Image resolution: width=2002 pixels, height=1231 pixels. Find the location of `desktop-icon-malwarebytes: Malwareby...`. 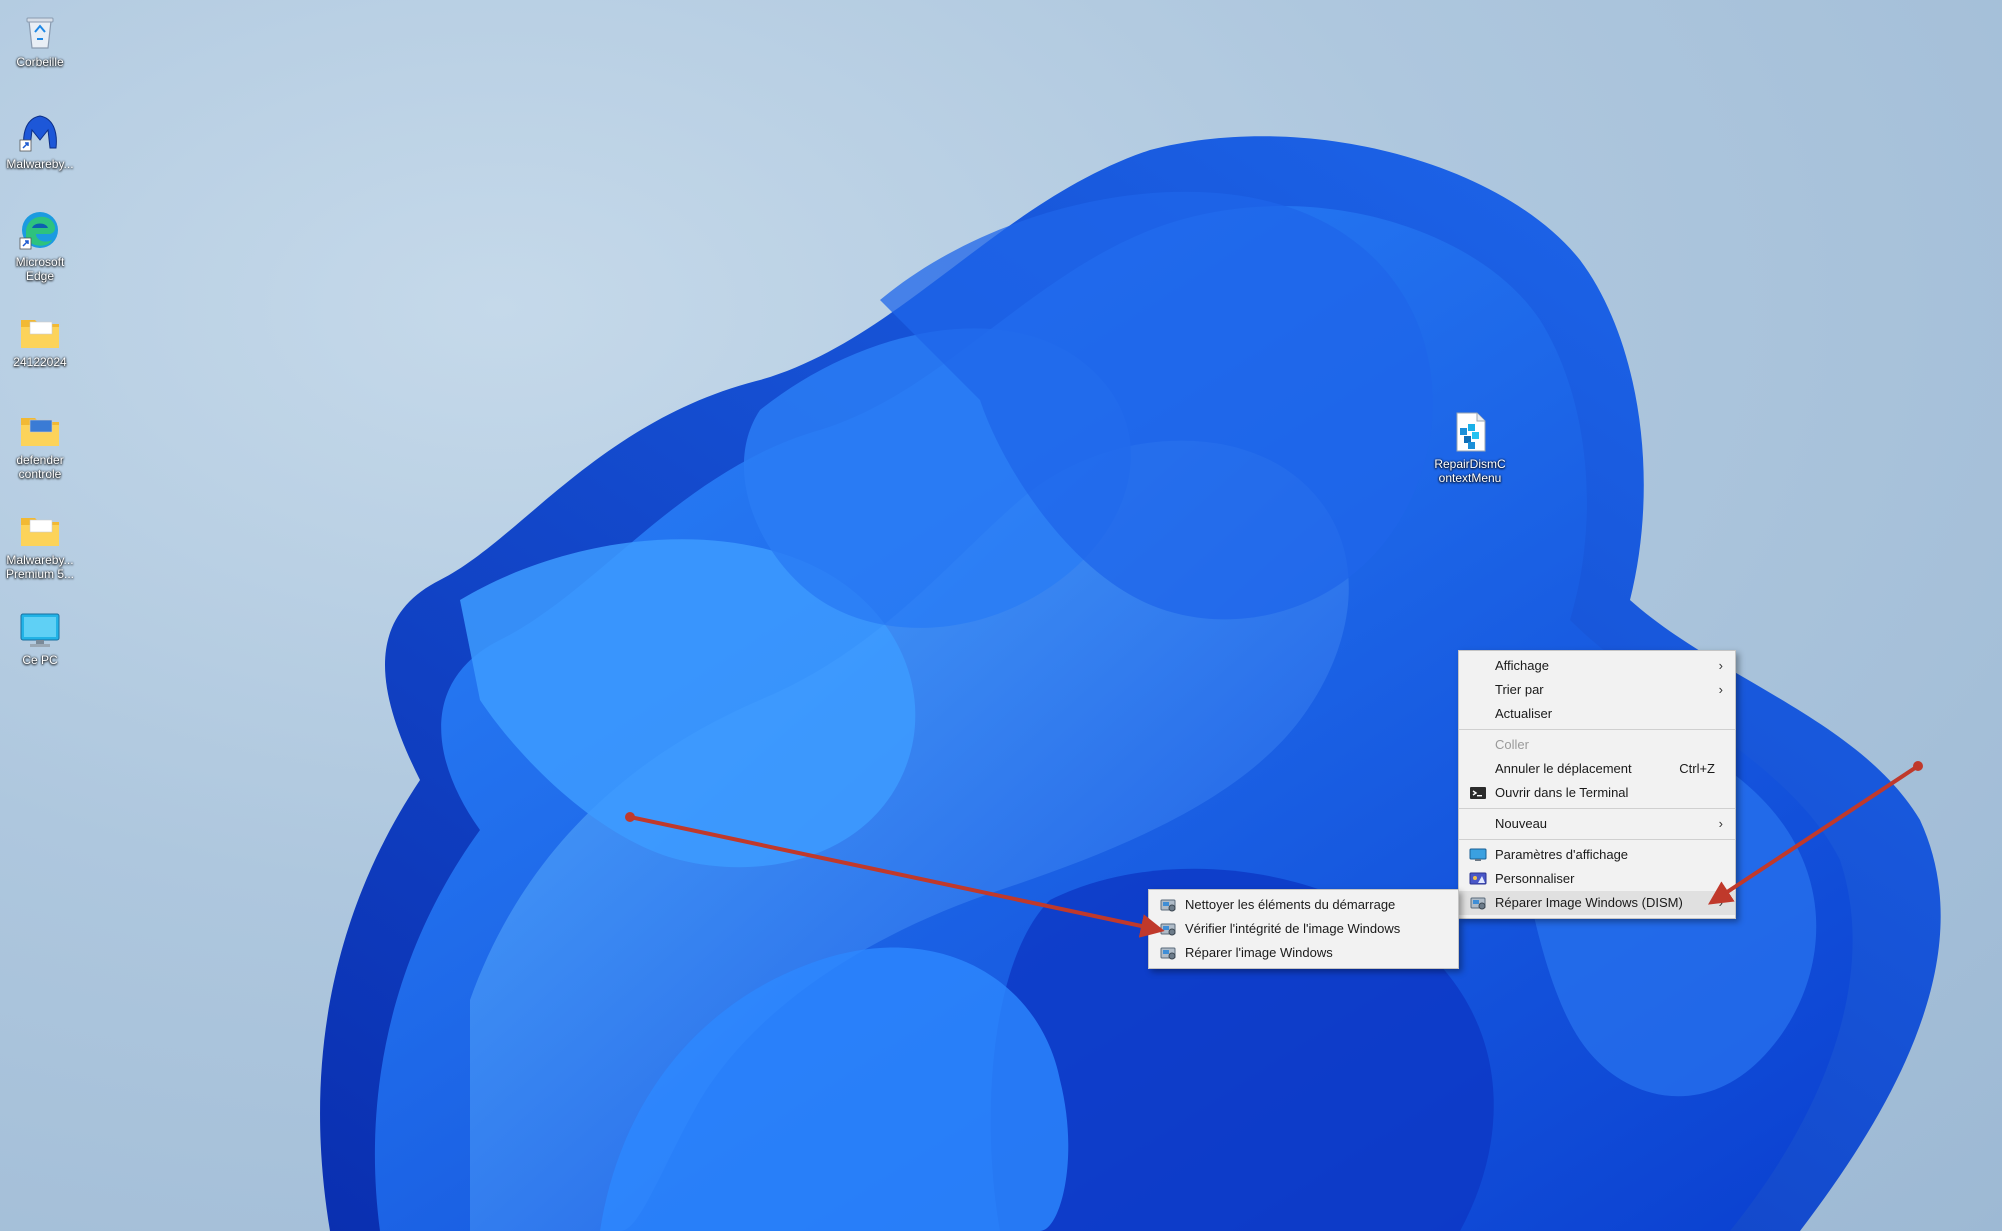

desktop-icon-malwarebytes: Malwareby... is located at coordinates (40, 140).